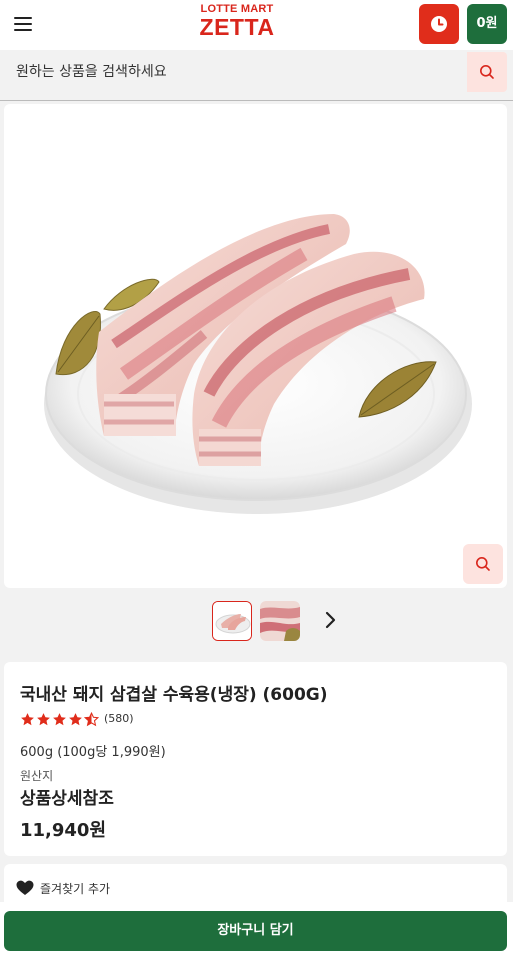 This screenshot has height=956, width=513. I want to click on origin-value: 상품상세참조, so click(67, 799).